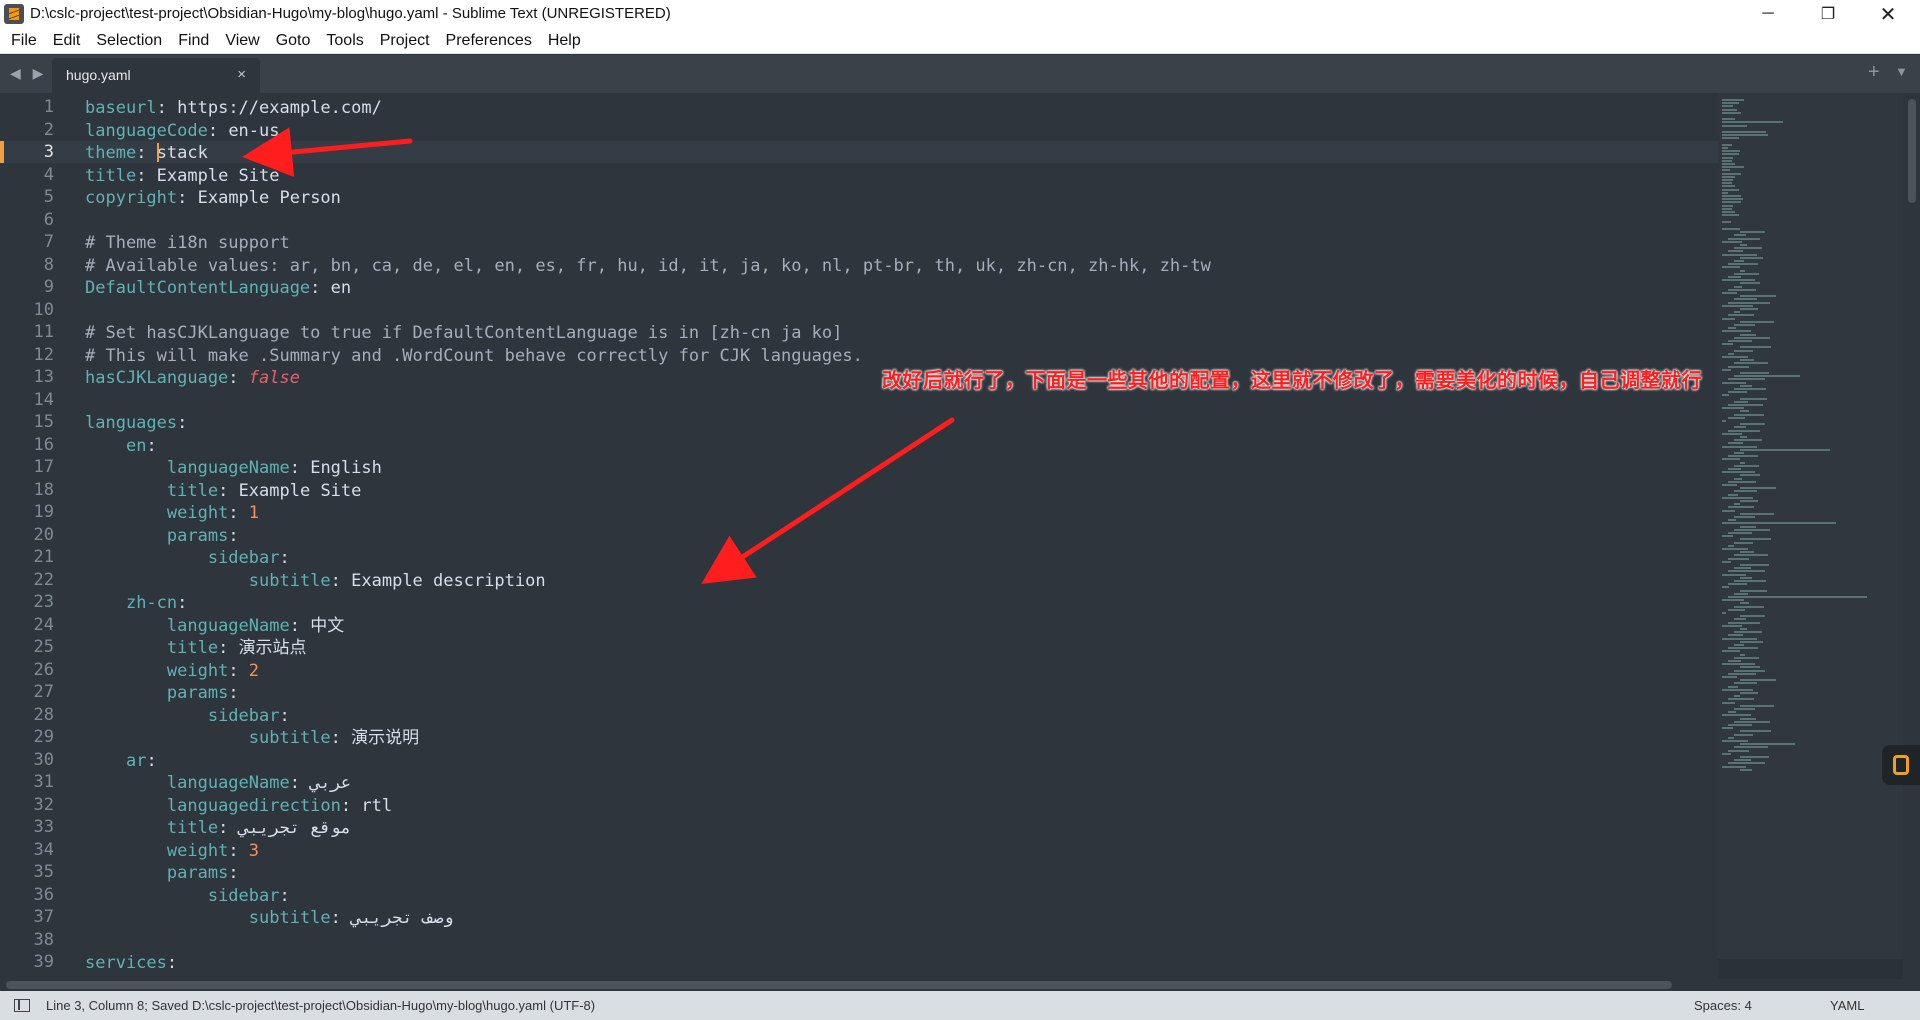  What do you see at coordinates (1828, 14) in the screenshot?
I see `maximize-button: ❐` at bounding box center [1828, 14].